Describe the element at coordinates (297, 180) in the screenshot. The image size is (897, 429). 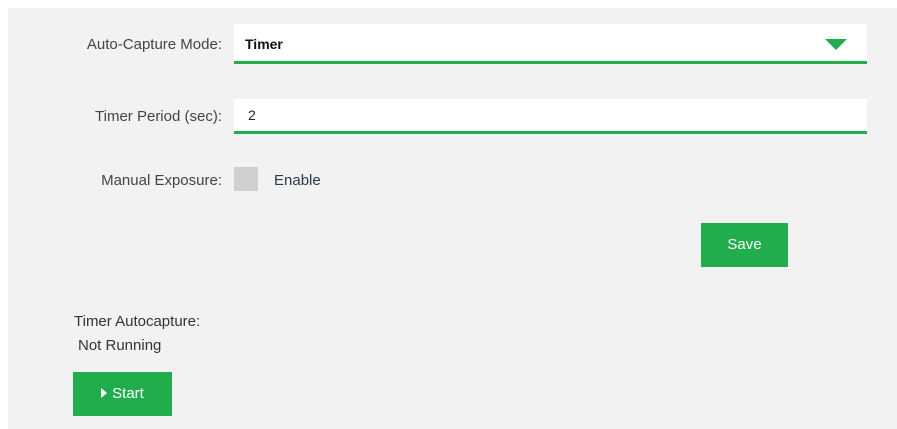
I see `manual-exposure-enable-label: Enable` at that location.